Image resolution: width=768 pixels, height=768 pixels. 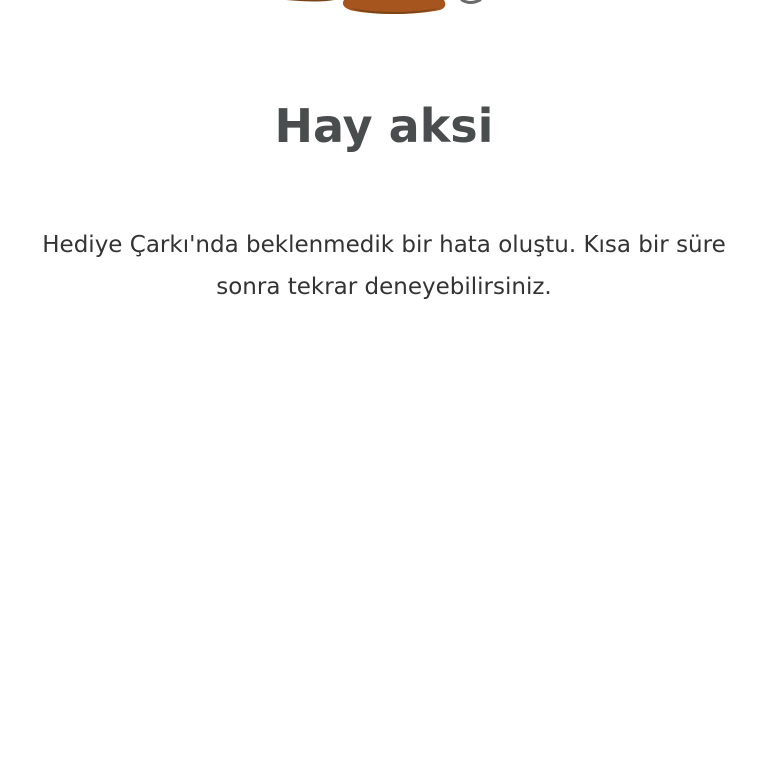 What do you see at coordinates (394, 7) in the screenshot?
I see `illustration-base` at bounding box center [394, 7].